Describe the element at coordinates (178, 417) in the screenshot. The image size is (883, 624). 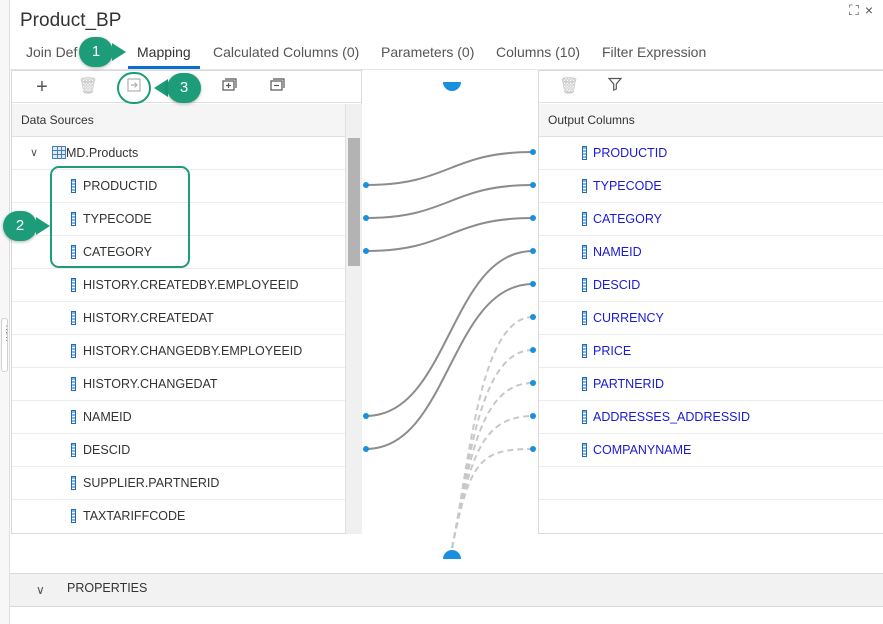
I see `source-column-row: NAMEID` at that location.